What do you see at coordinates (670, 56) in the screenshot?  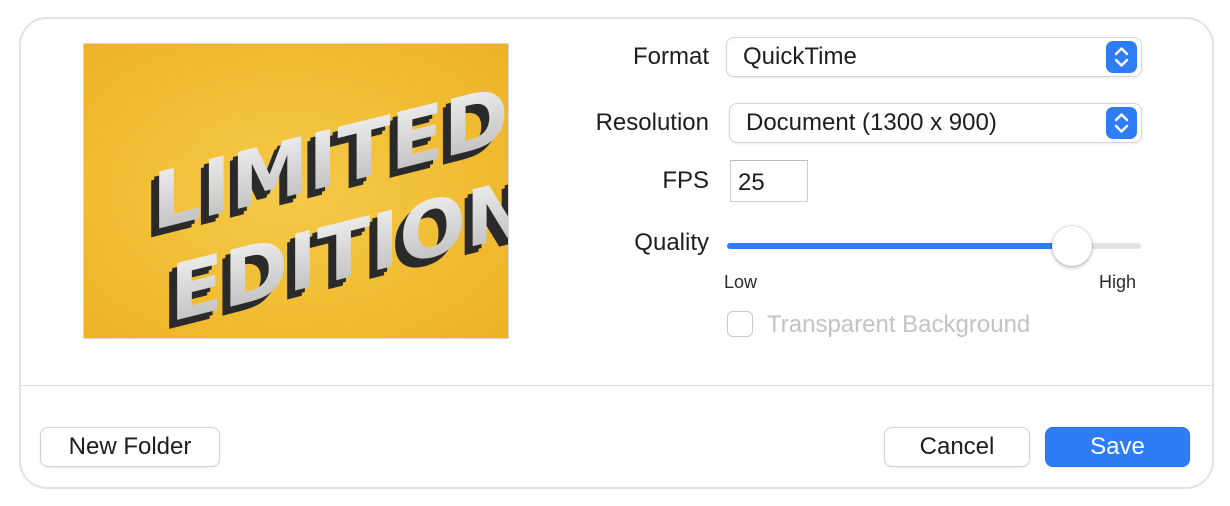 I see `format-label: Format` at bounding box center [670, 56].